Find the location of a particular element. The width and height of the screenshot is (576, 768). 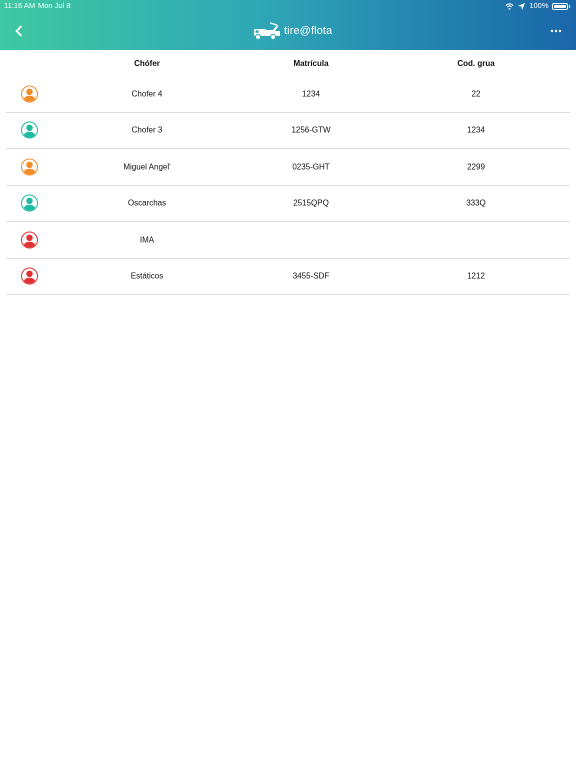

license-plate: 3455-SDF is located at coordinates (311, 276).